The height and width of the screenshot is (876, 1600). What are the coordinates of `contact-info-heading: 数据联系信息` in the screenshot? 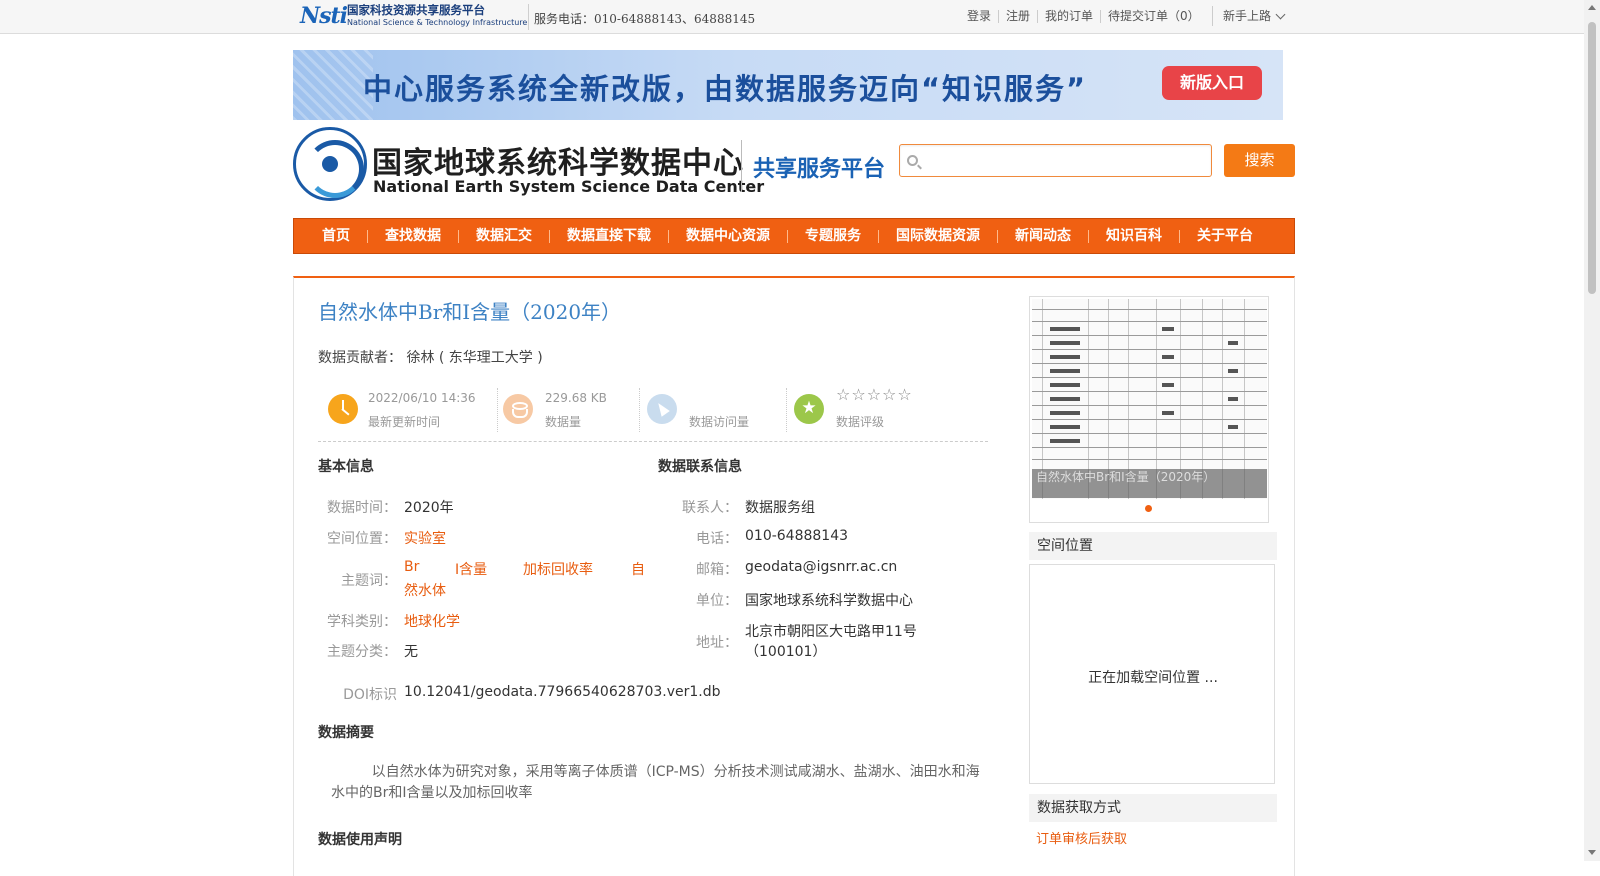 It's located at (700, 467).